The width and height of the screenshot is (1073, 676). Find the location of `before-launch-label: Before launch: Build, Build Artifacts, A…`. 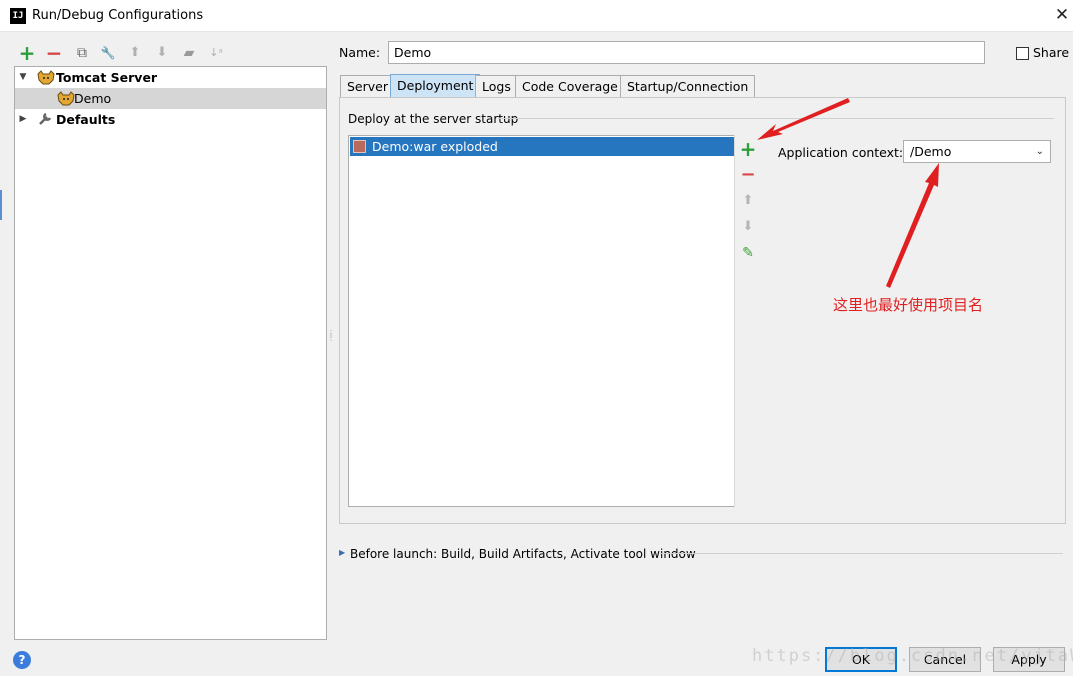

before-launch-label: Before launch: Build, Build Artifacts, A… is located at coordinates (523, 554).